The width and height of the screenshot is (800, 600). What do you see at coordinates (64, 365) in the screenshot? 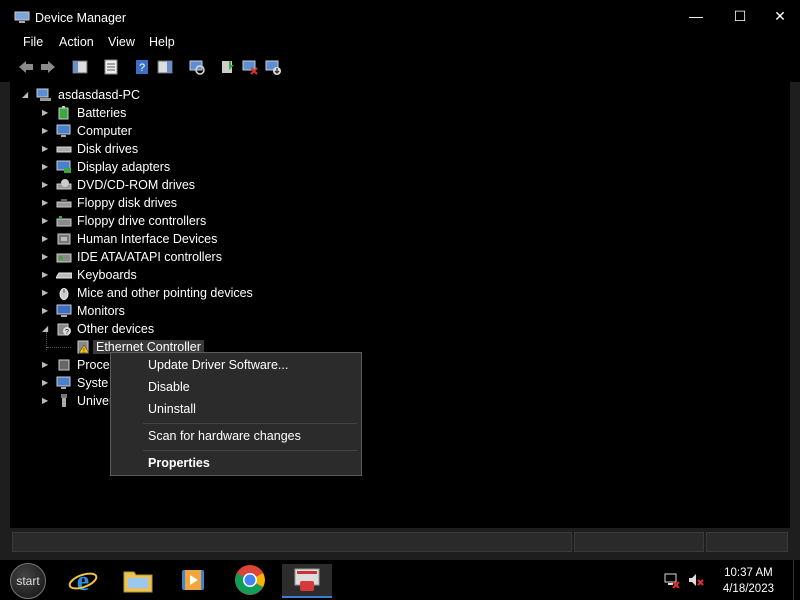
I see `processor-icon` at bounding box center [64, 365].